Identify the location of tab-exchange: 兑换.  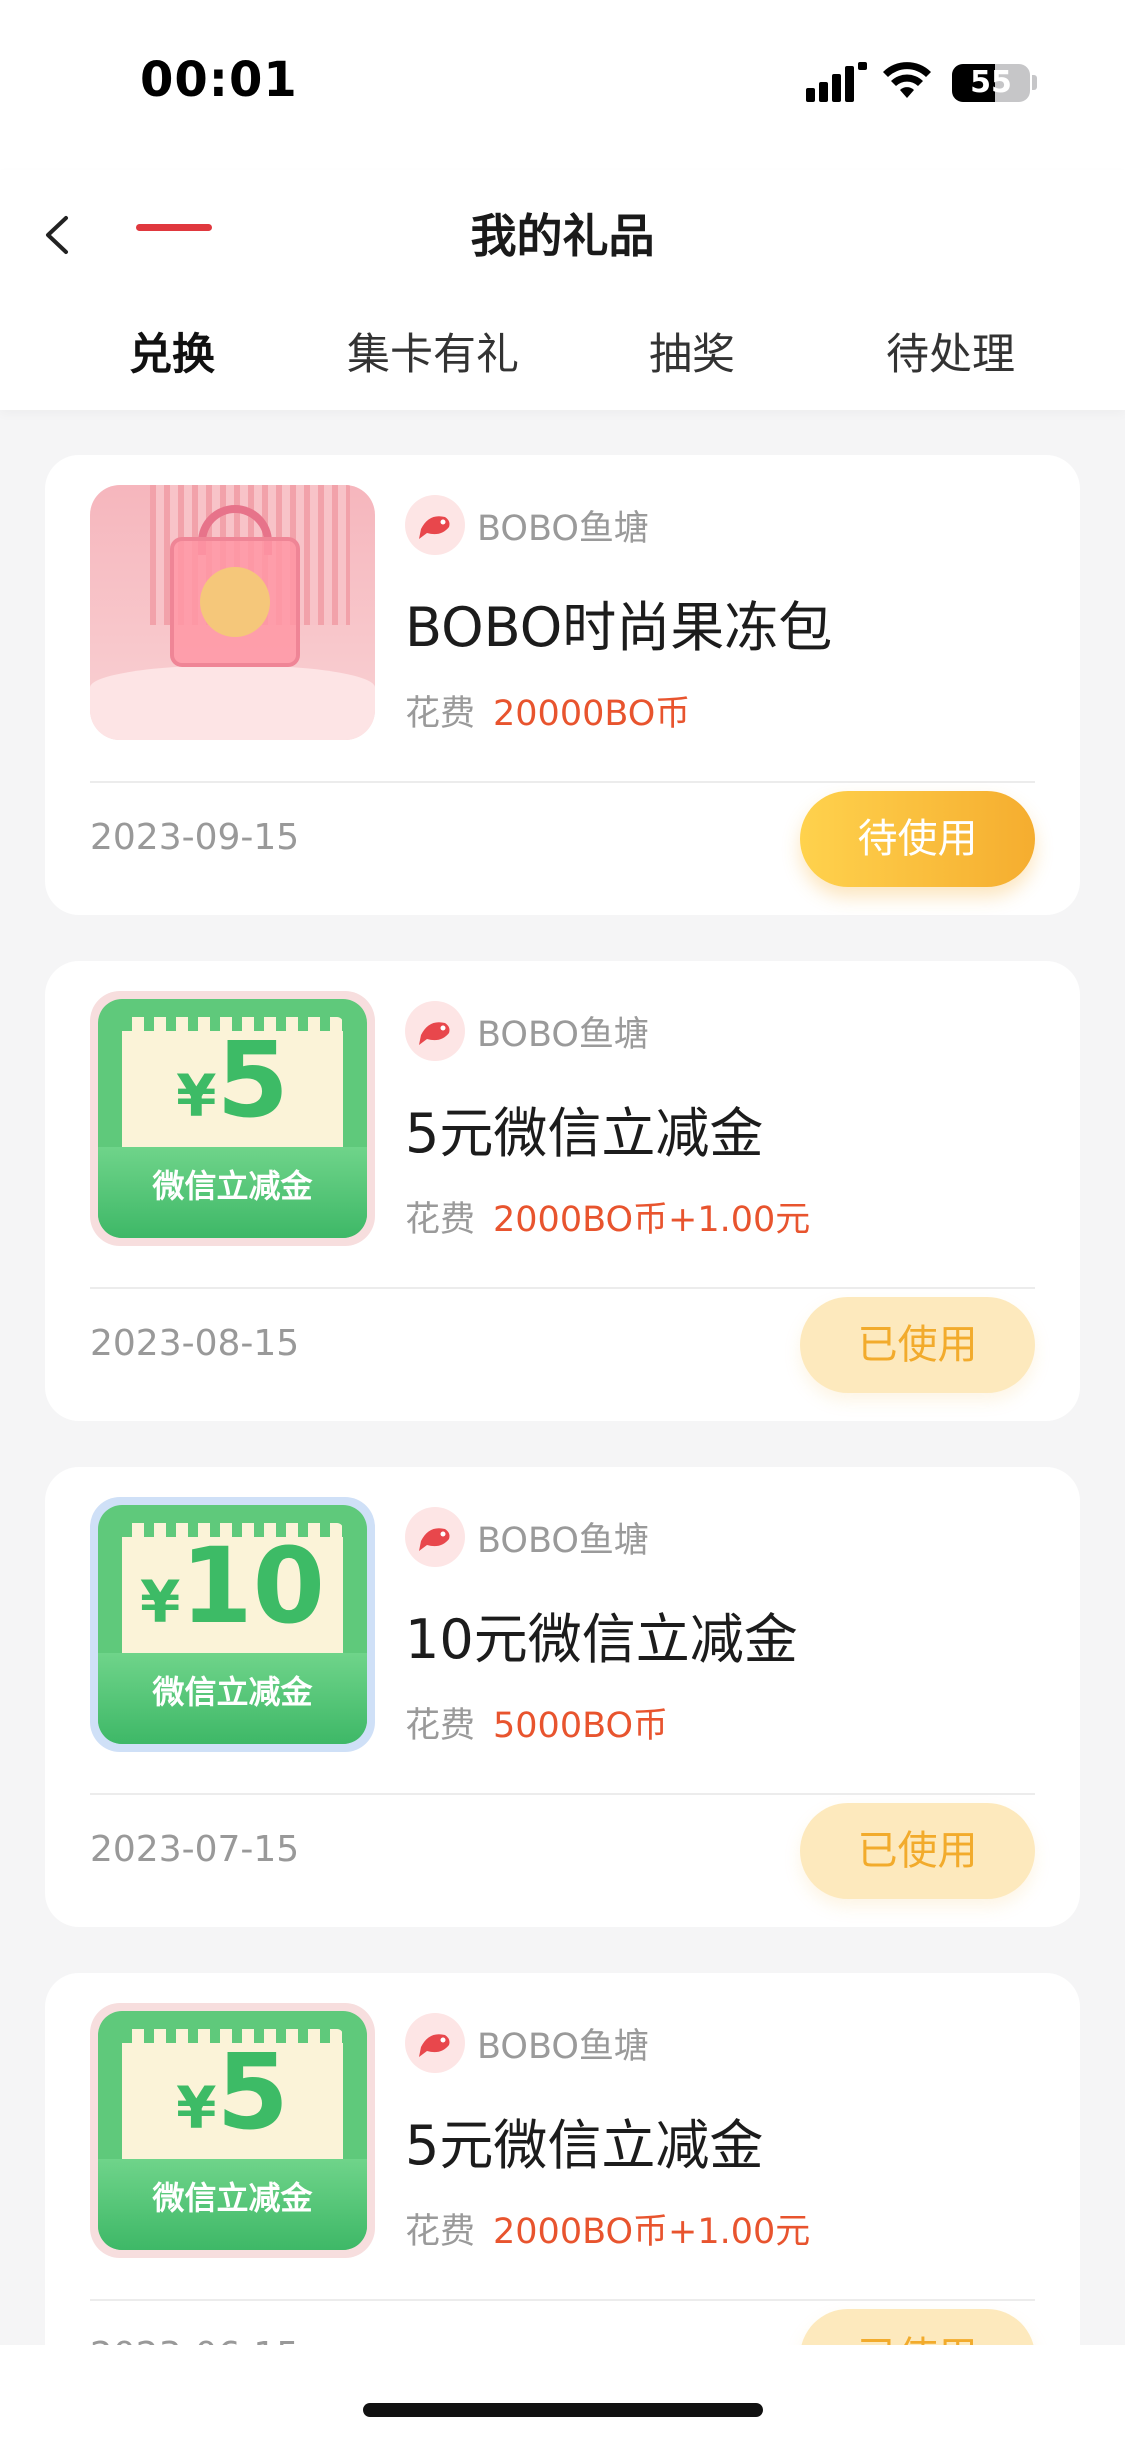
(172, 351).